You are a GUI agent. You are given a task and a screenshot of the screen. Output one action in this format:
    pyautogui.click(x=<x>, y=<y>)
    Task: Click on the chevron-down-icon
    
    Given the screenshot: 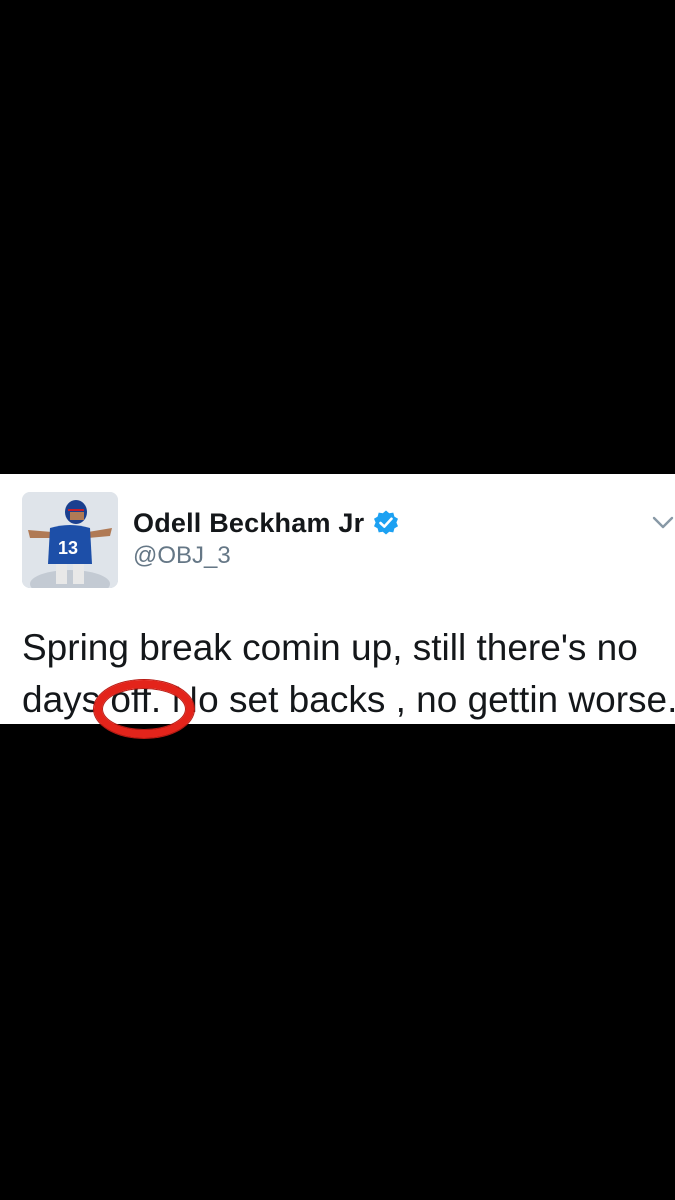 What is the action you would take?
    pyautogui.click(x=662, y=523)
    